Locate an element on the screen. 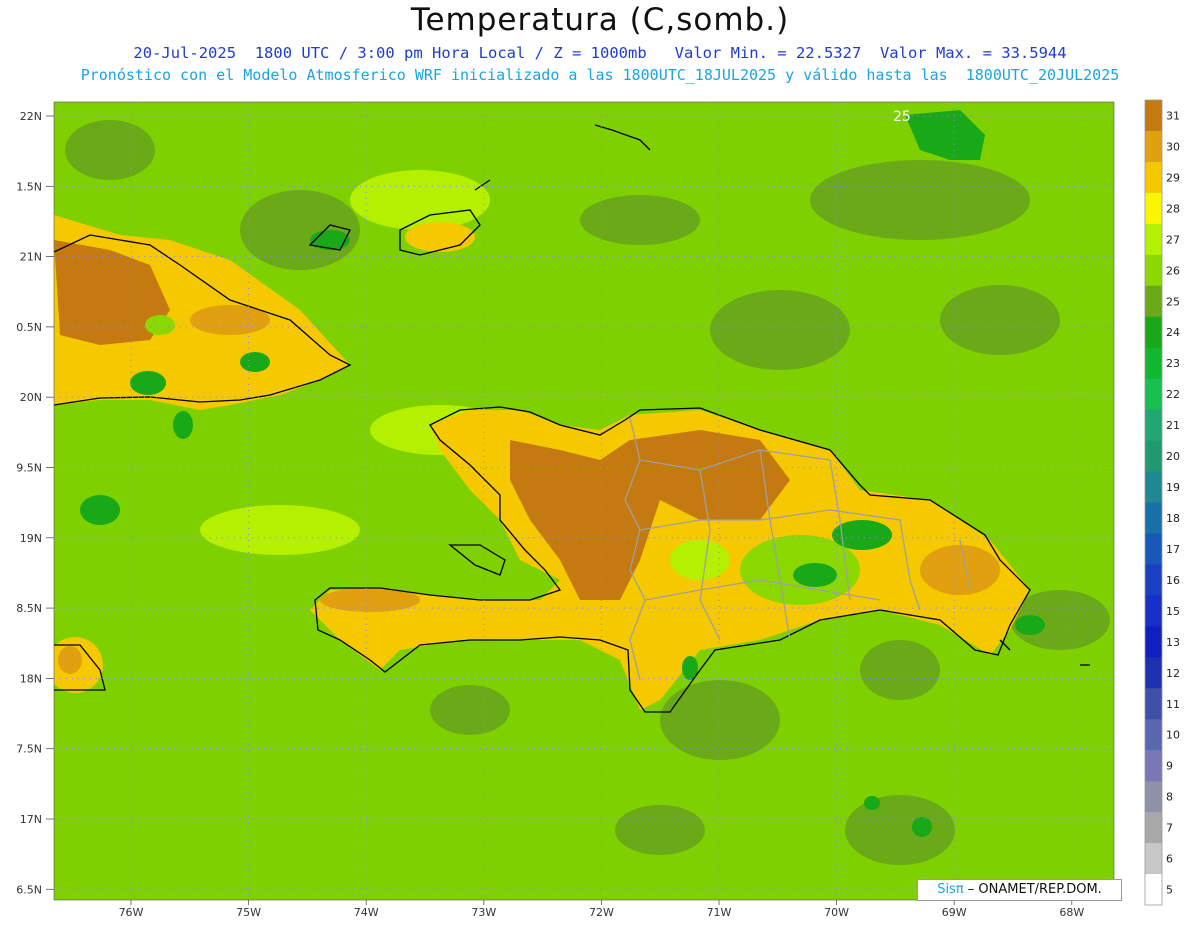  credit-box: Sisπ – ONAMET/REP.DOM. is located at coordinates (1019, 890).